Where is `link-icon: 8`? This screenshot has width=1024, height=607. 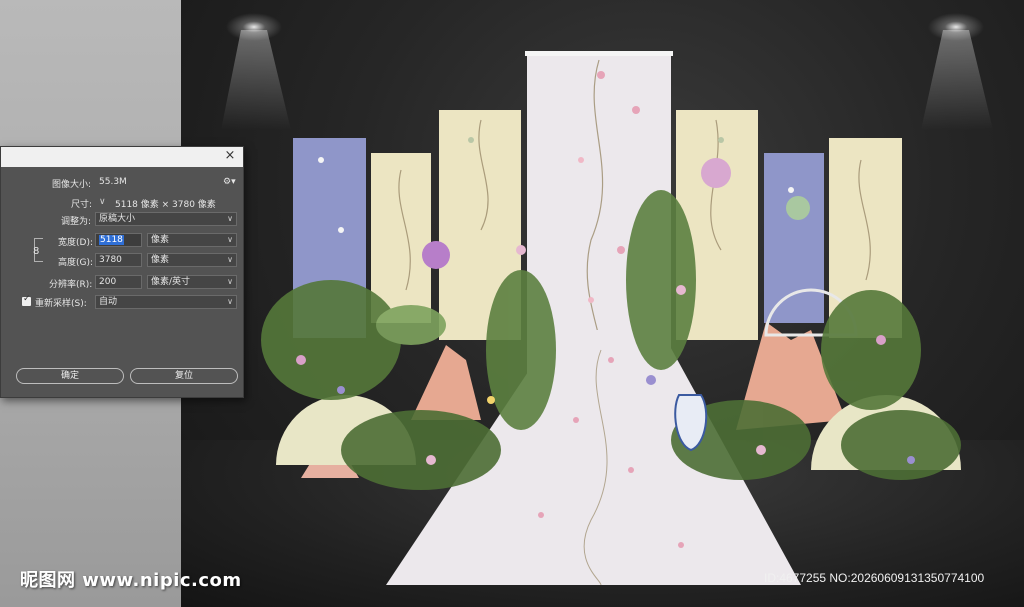 link-icon: 8 is located at coordinates (36, 251).